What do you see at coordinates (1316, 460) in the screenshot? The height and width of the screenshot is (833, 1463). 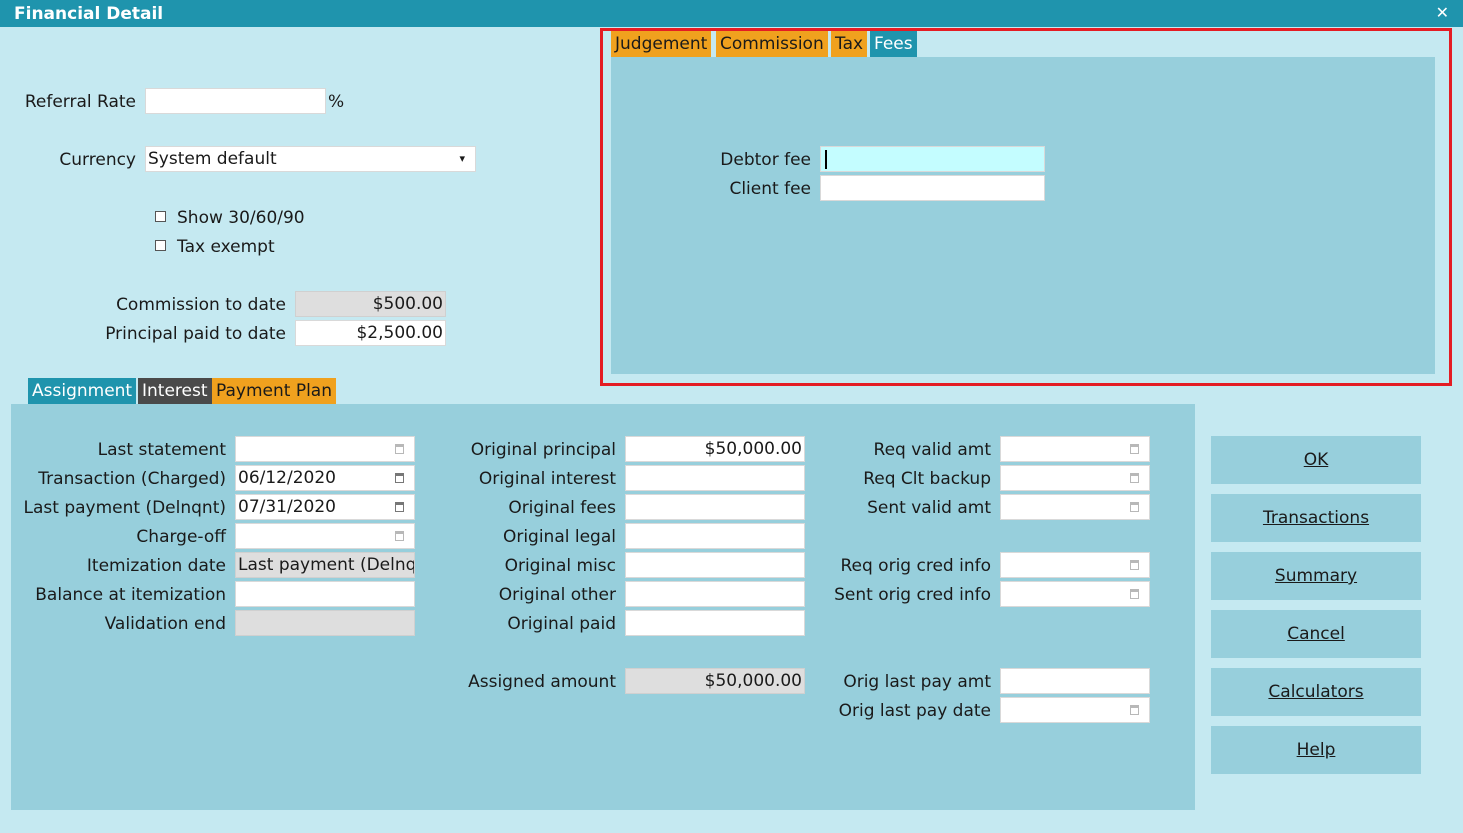 I see `ok-button: OK` at bounding box center [1316, 460].